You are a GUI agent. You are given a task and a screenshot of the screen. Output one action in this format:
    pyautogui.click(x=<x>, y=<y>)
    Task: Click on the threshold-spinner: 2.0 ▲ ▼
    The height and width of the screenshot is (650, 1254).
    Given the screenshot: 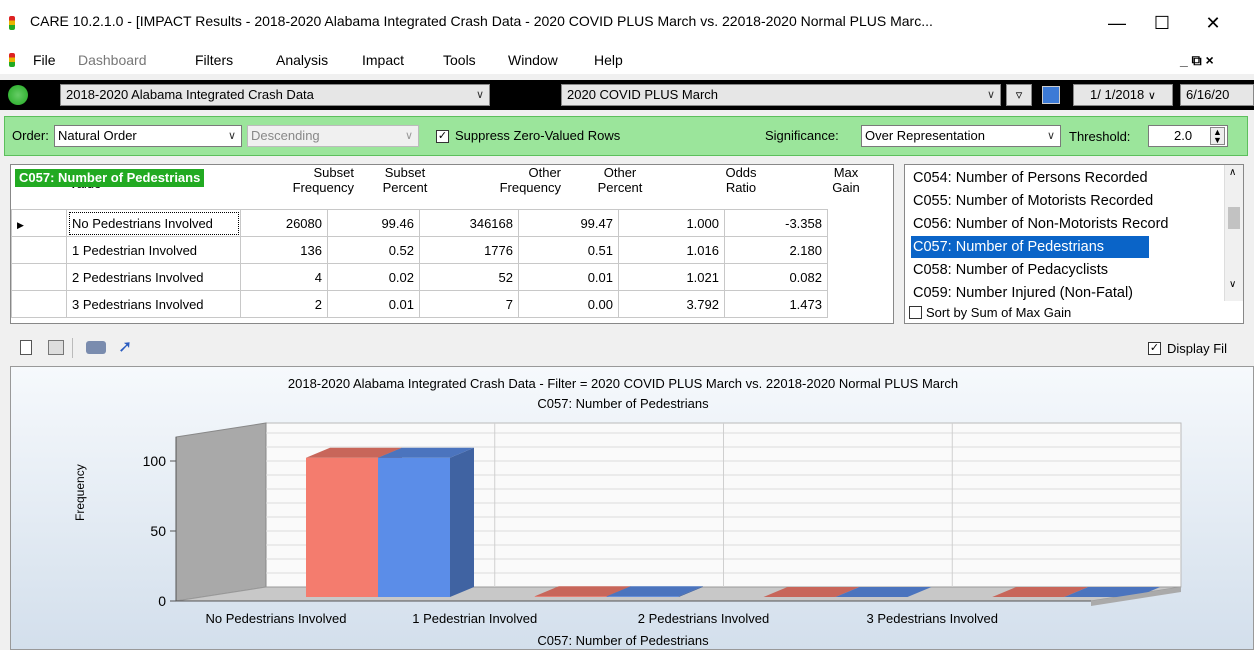 What is the action you would take?
    pyautogui.click(x=1188, y=136)
    